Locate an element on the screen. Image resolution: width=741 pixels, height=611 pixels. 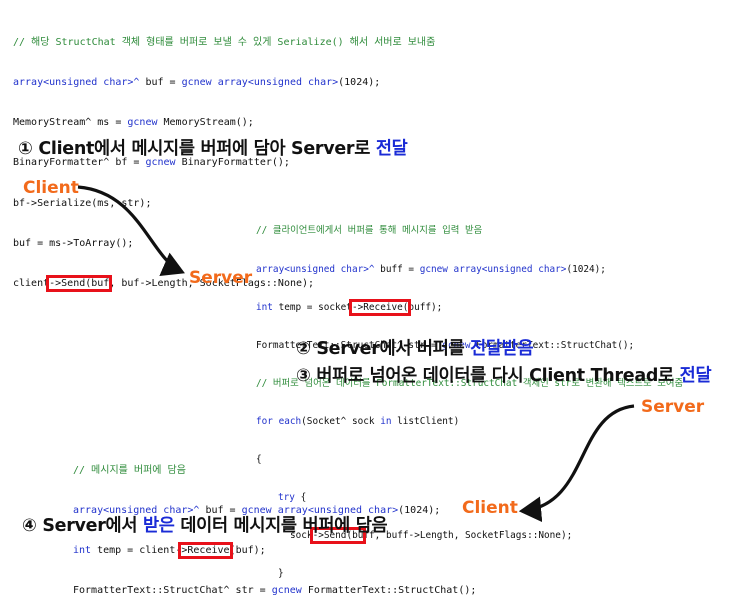
client-to-server-arrow is located at coordinates (131, 230).